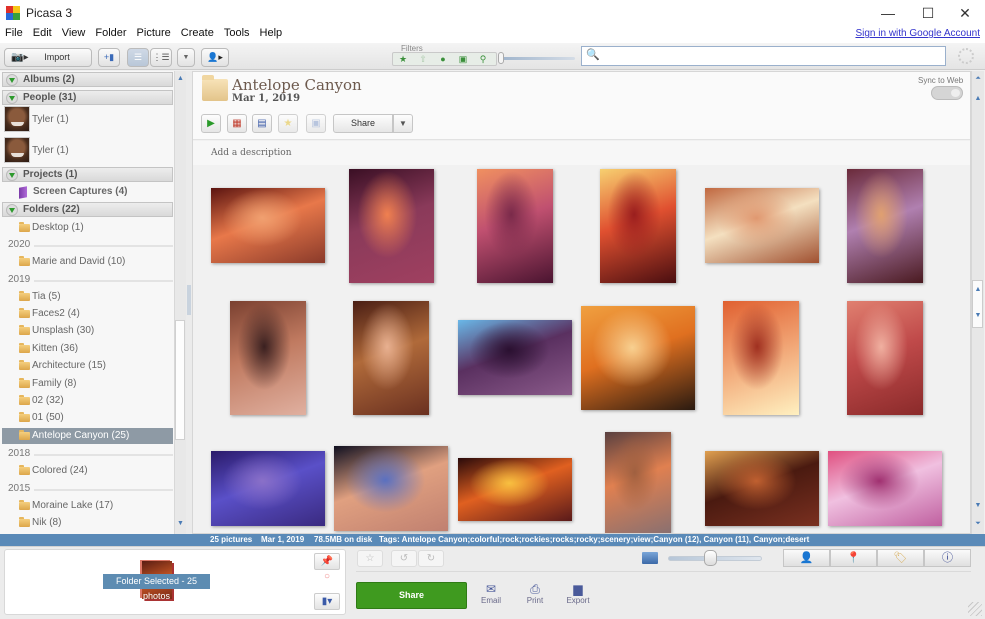 The height and width of the screenshot is (619, 985). I want to click on section-people: People (31), so click(87, 97).